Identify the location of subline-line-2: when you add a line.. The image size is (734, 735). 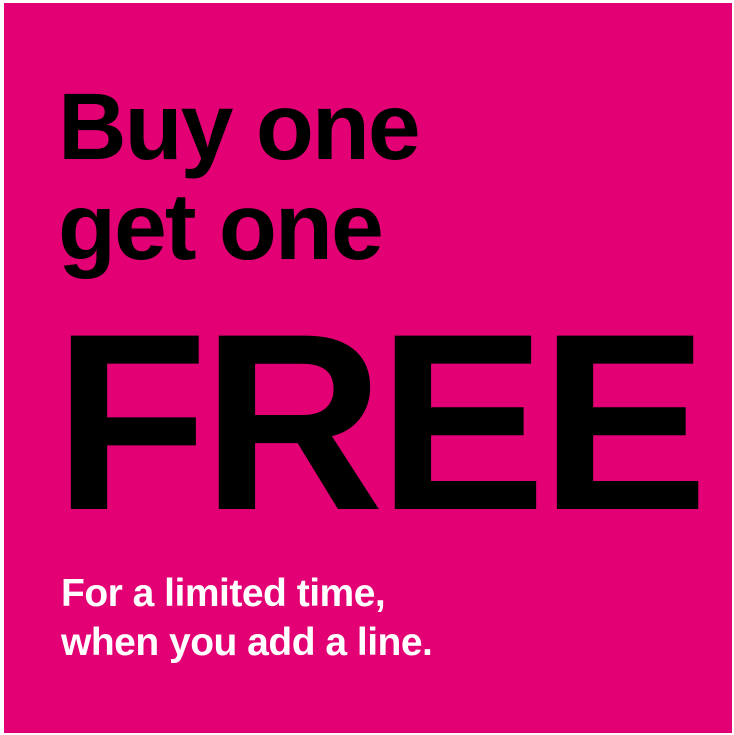
(247, 642).